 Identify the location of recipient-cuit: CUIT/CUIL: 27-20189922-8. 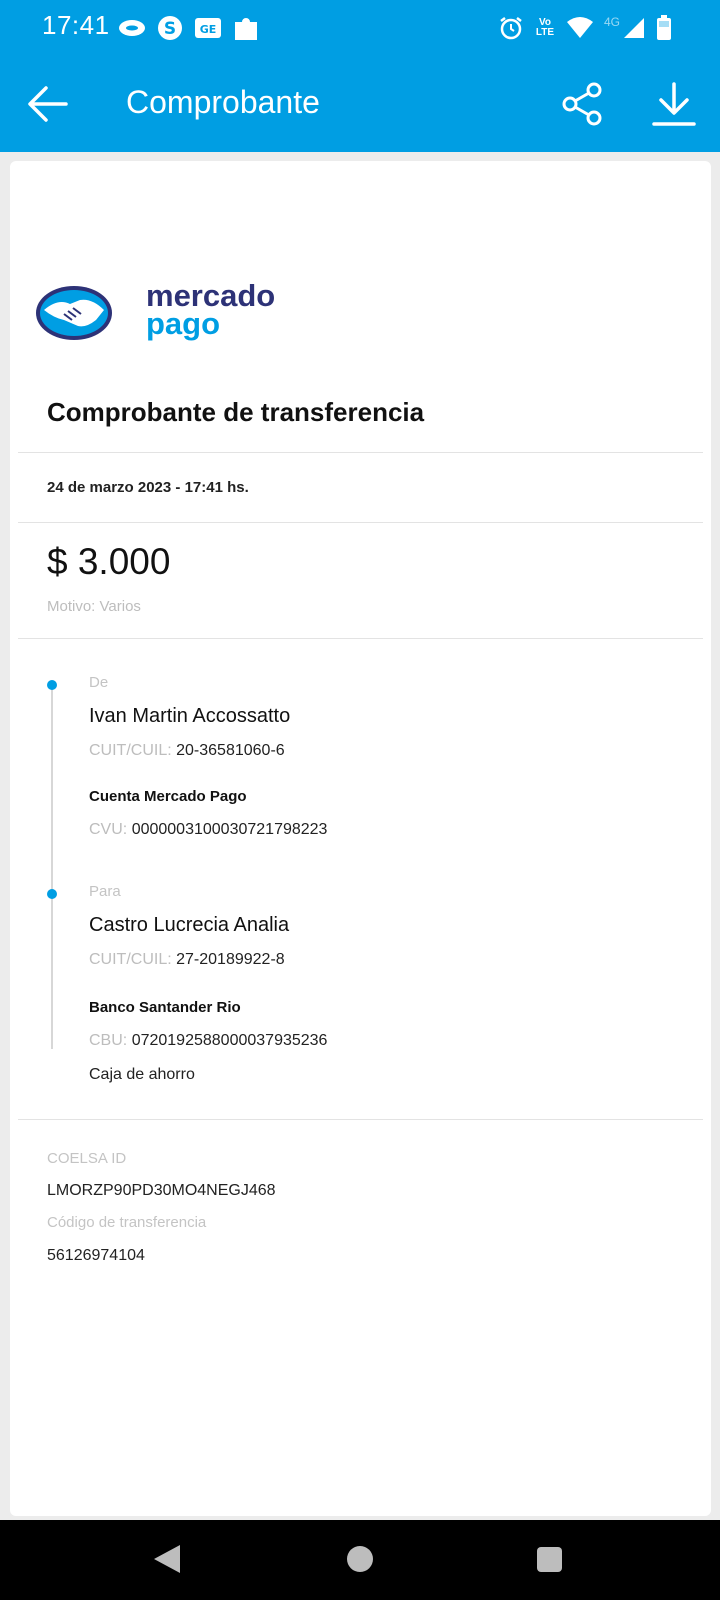
(187, 960).